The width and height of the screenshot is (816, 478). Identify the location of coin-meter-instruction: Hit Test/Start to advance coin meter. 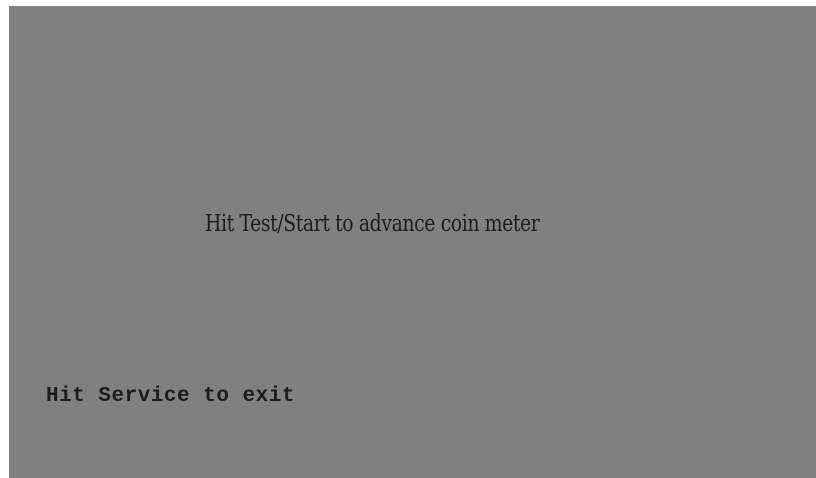
(372, 224).